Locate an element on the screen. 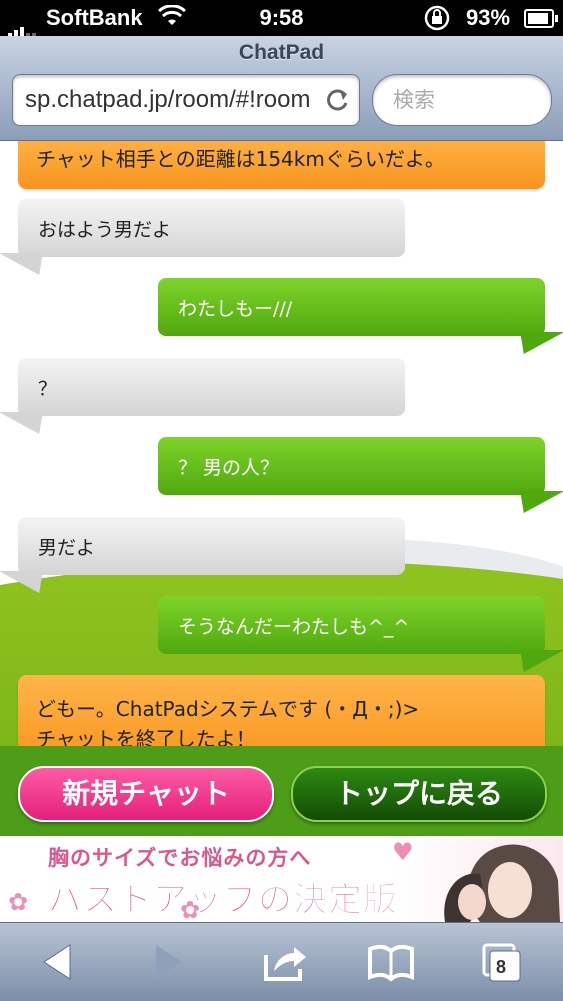 This screenshot has height=1001, width=563. system-end-line-2: チャットを終了したよ！ is located at coordinates (146, 736).